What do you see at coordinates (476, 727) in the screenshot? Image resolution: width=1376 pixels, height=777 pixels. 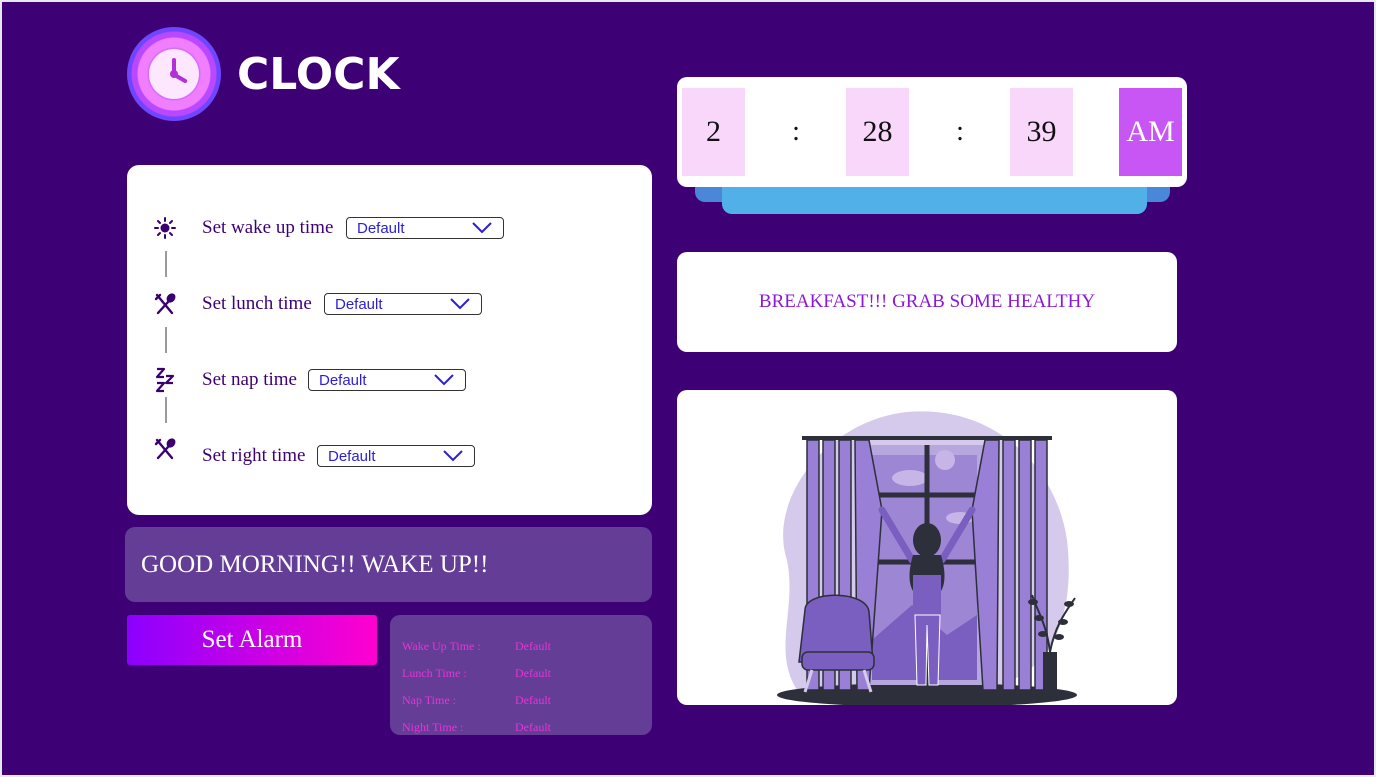 I see `summary-row: Night Time : Default` at bounding box center [476, 727].